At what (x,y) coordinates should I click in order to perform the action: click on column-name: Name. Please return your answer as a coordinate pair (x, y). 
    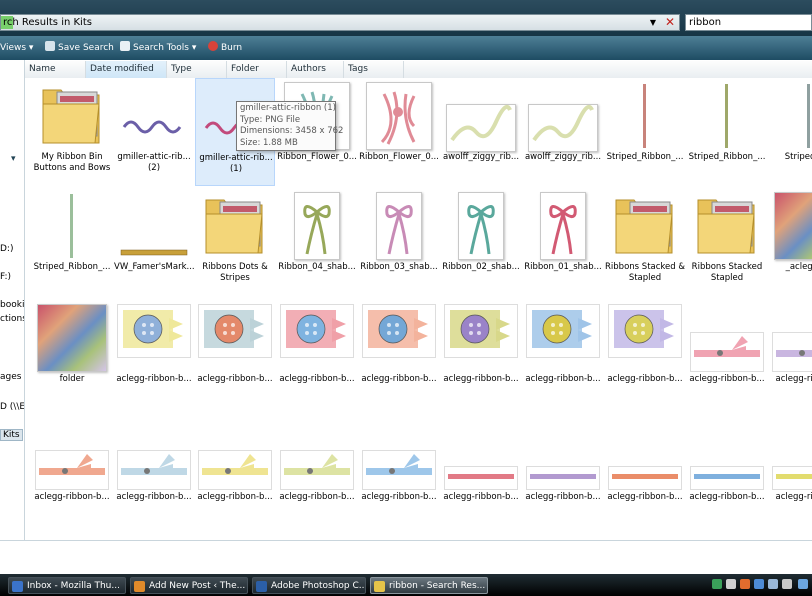
    Looking at the image, I should click on (55, 69).